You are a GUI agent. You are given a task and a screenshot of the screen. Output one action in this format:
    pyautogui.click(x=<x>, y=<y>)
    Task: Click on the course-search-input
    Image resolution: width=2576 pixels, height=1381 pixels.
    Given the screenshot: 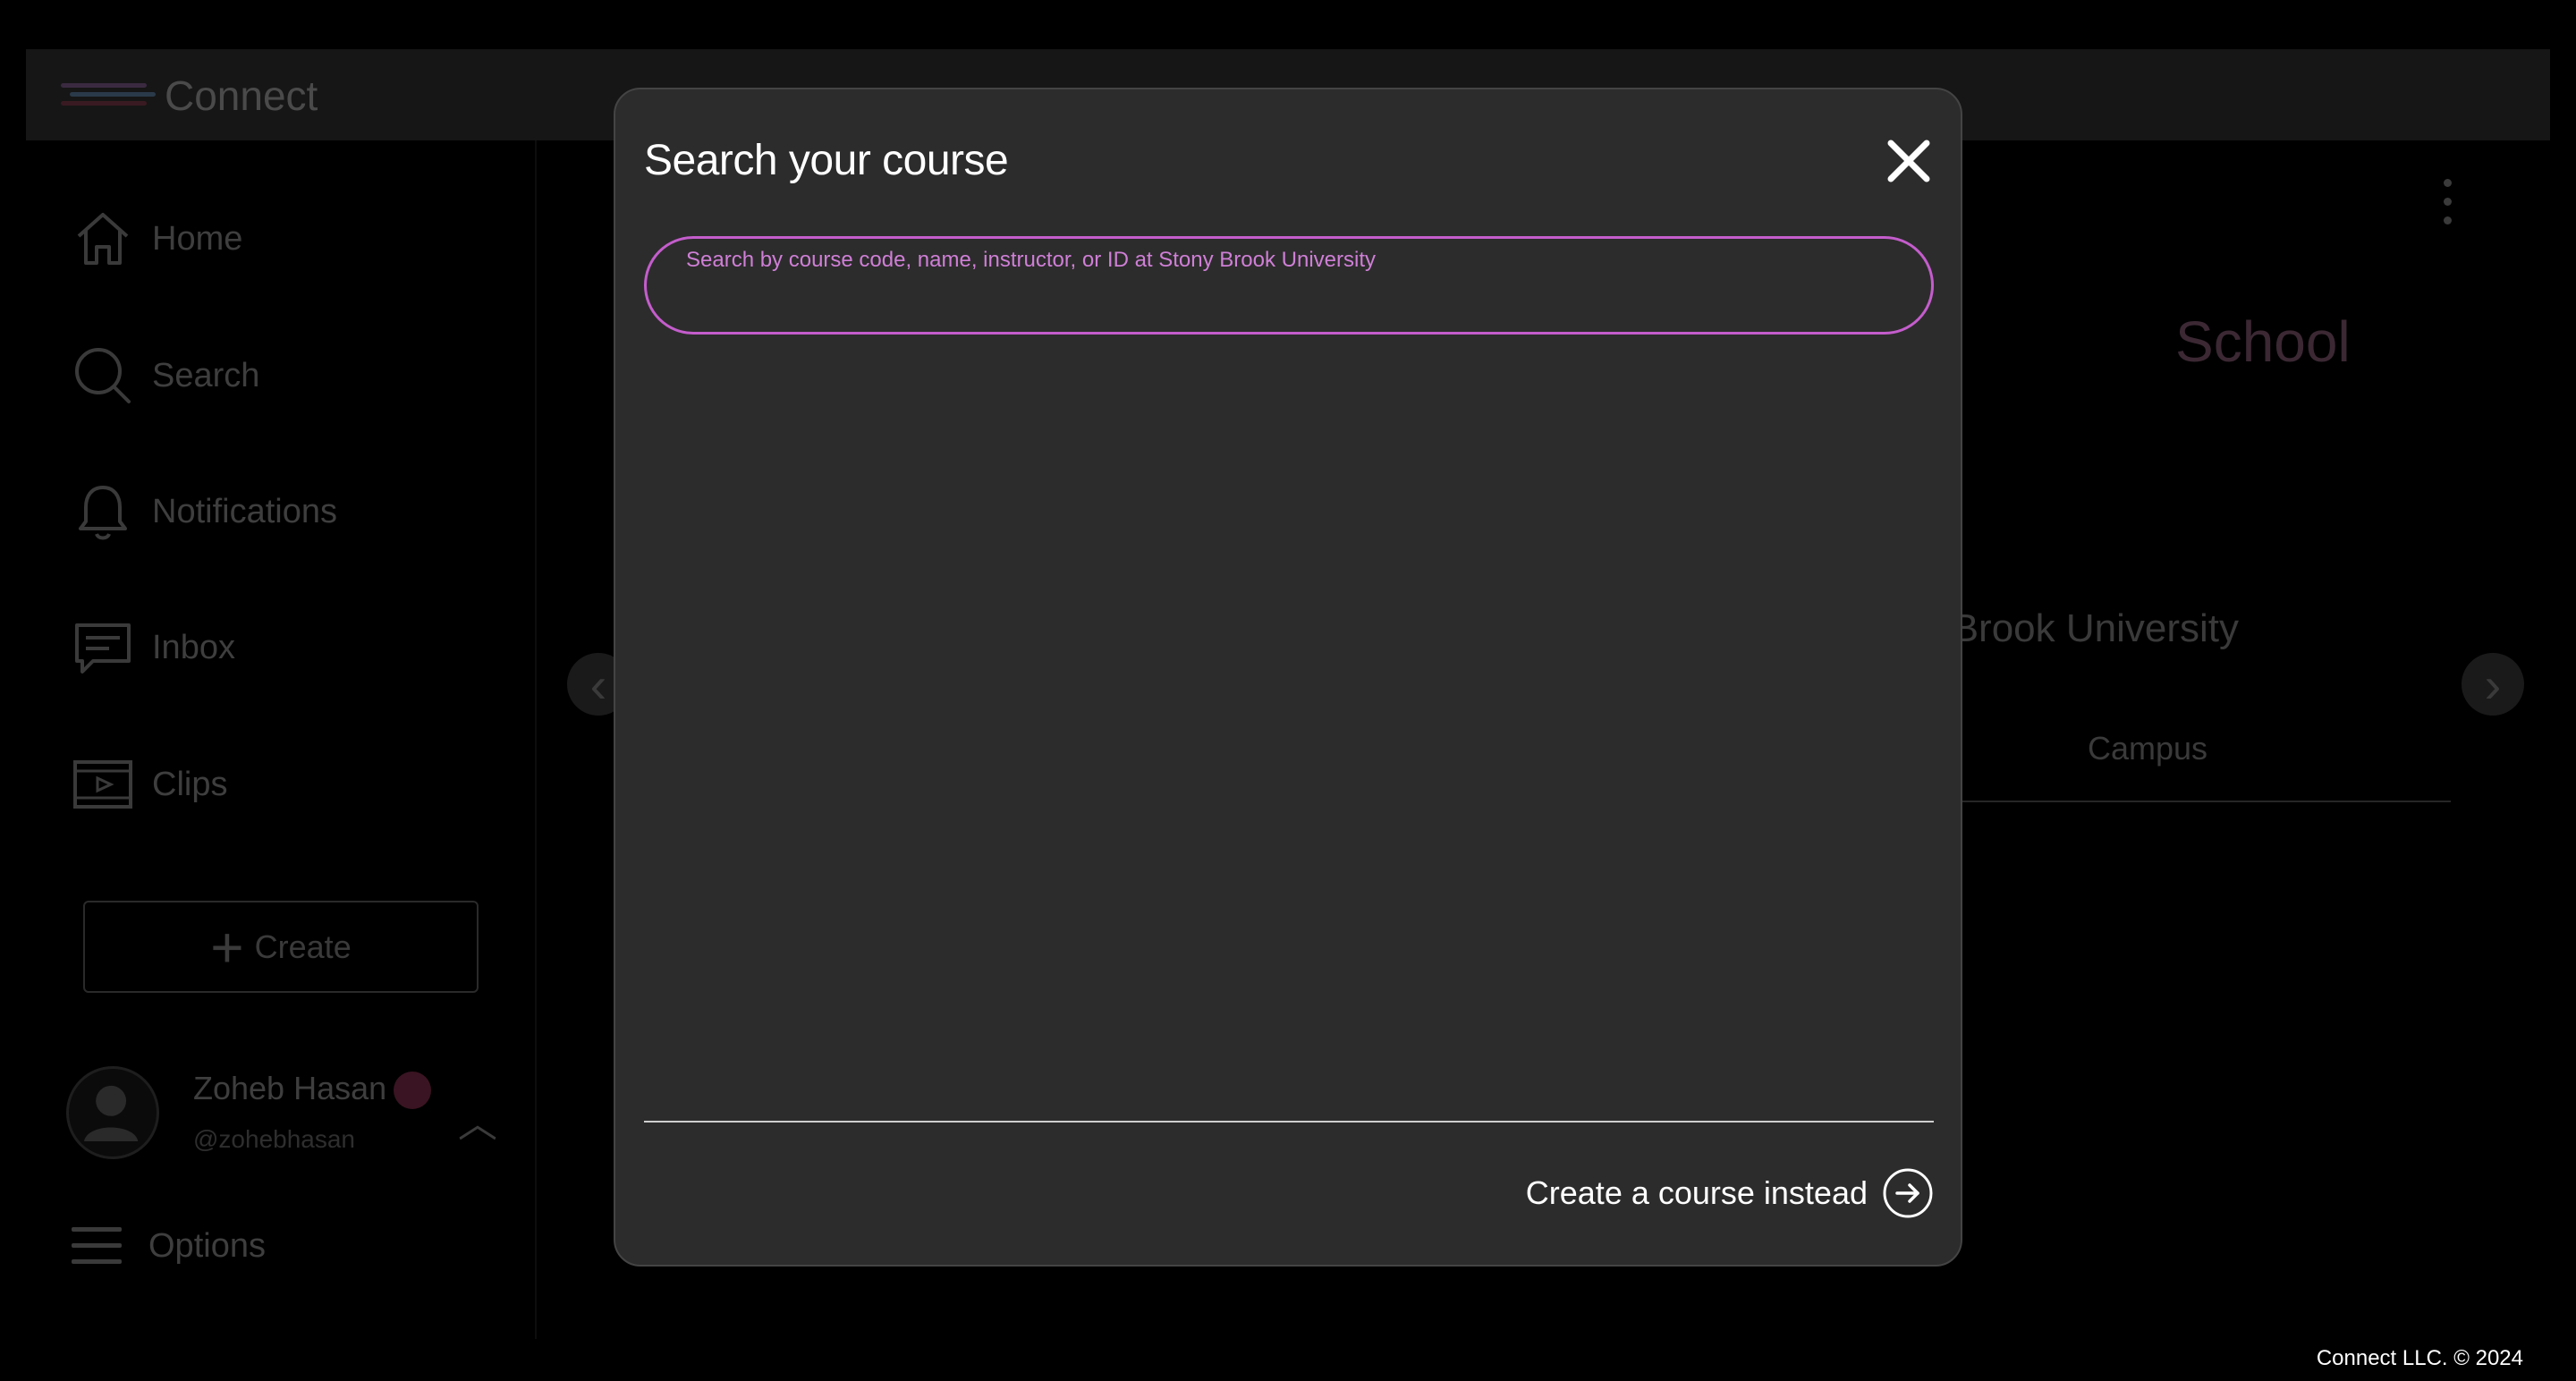 What is the action you would take?
    pyautogui.click(x=1285, y=260)
    